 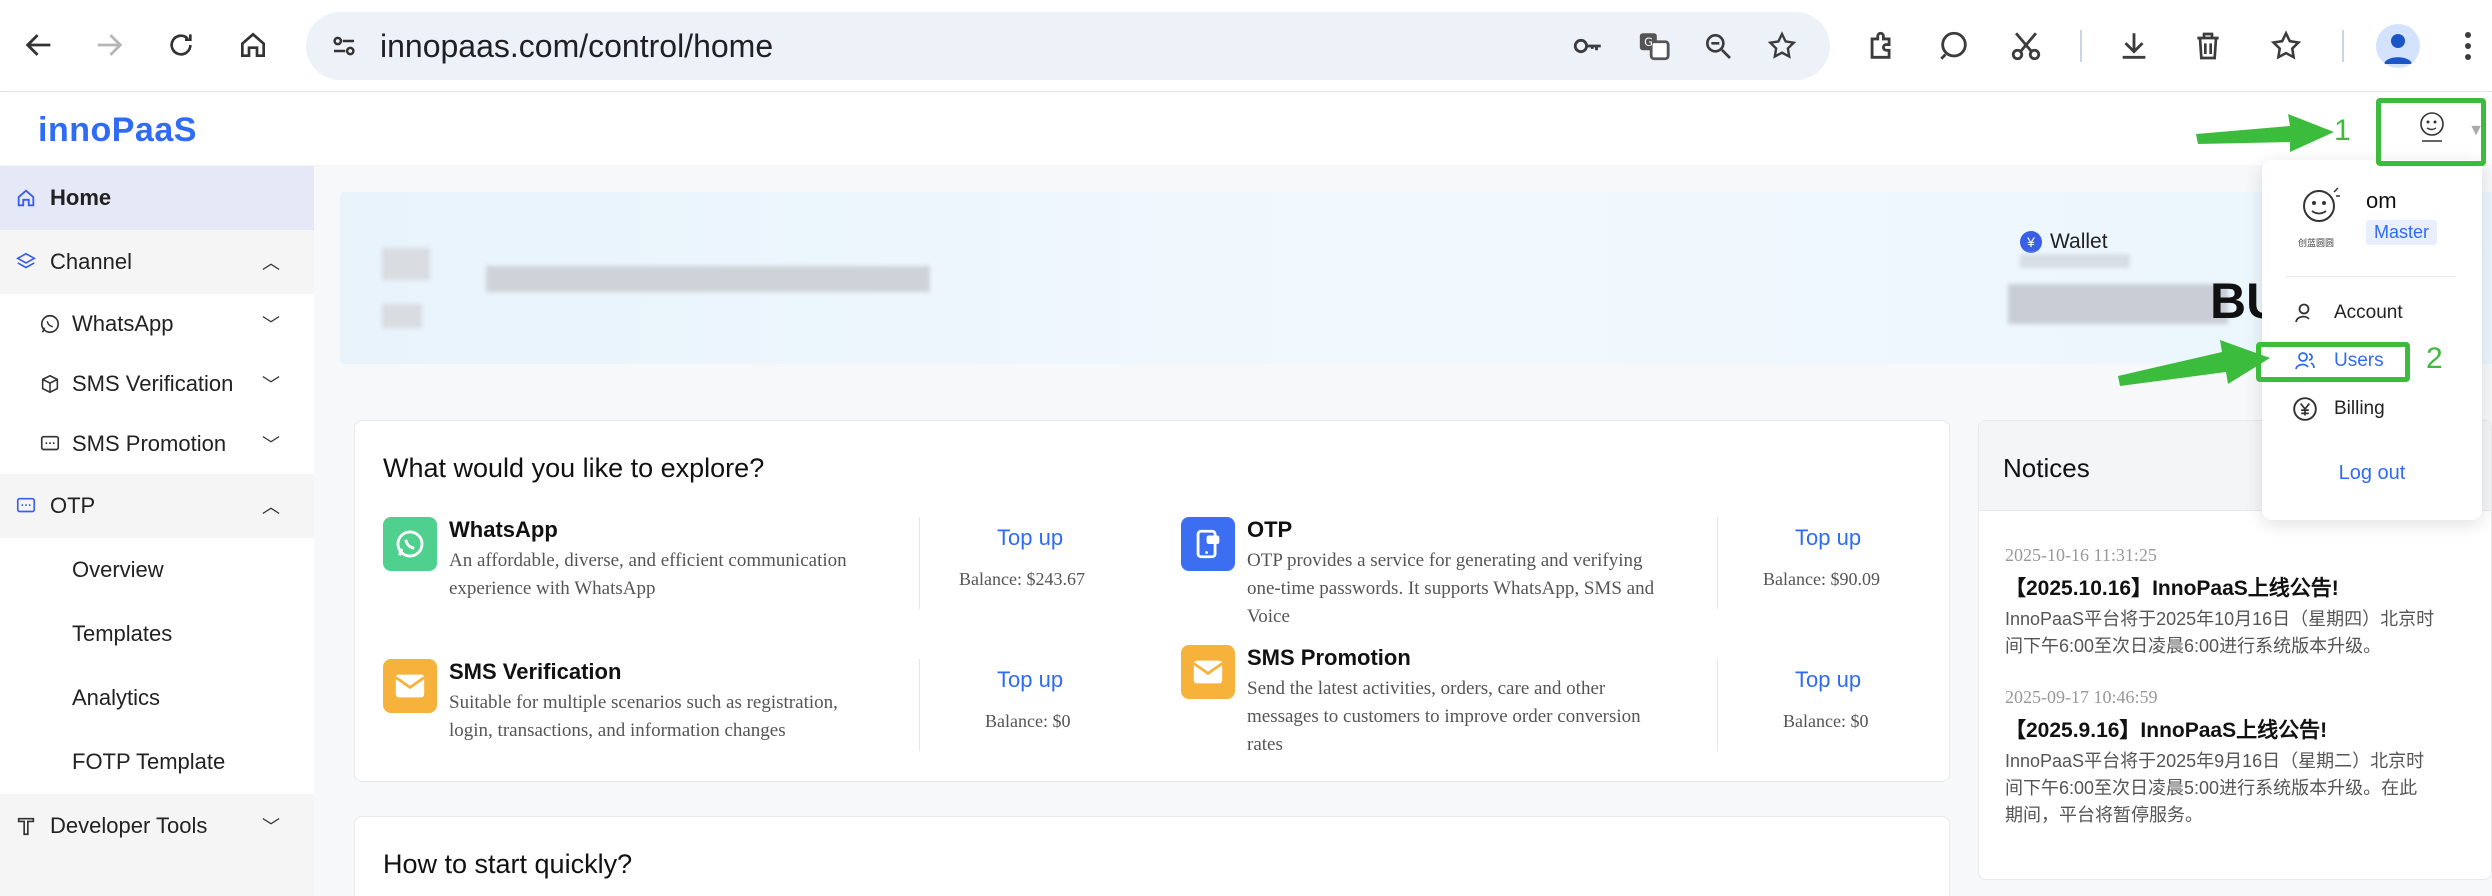 What do you see at coordinates (1270, 529) in the screenshot?
I see `service-name: OTP` at bounding box center [1270, 529].